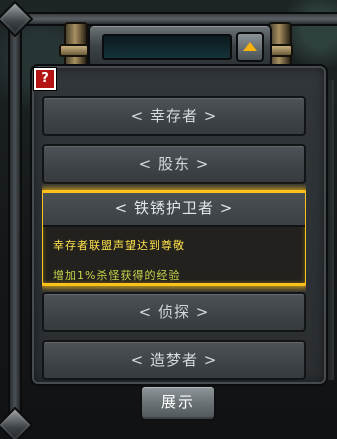 Image resolution: width=337 pixels, height=439 pixels. What do you see at coordinates (178, 403) in the screenshot?
I see `show-button: 展示` at bounding box center [178, 403].